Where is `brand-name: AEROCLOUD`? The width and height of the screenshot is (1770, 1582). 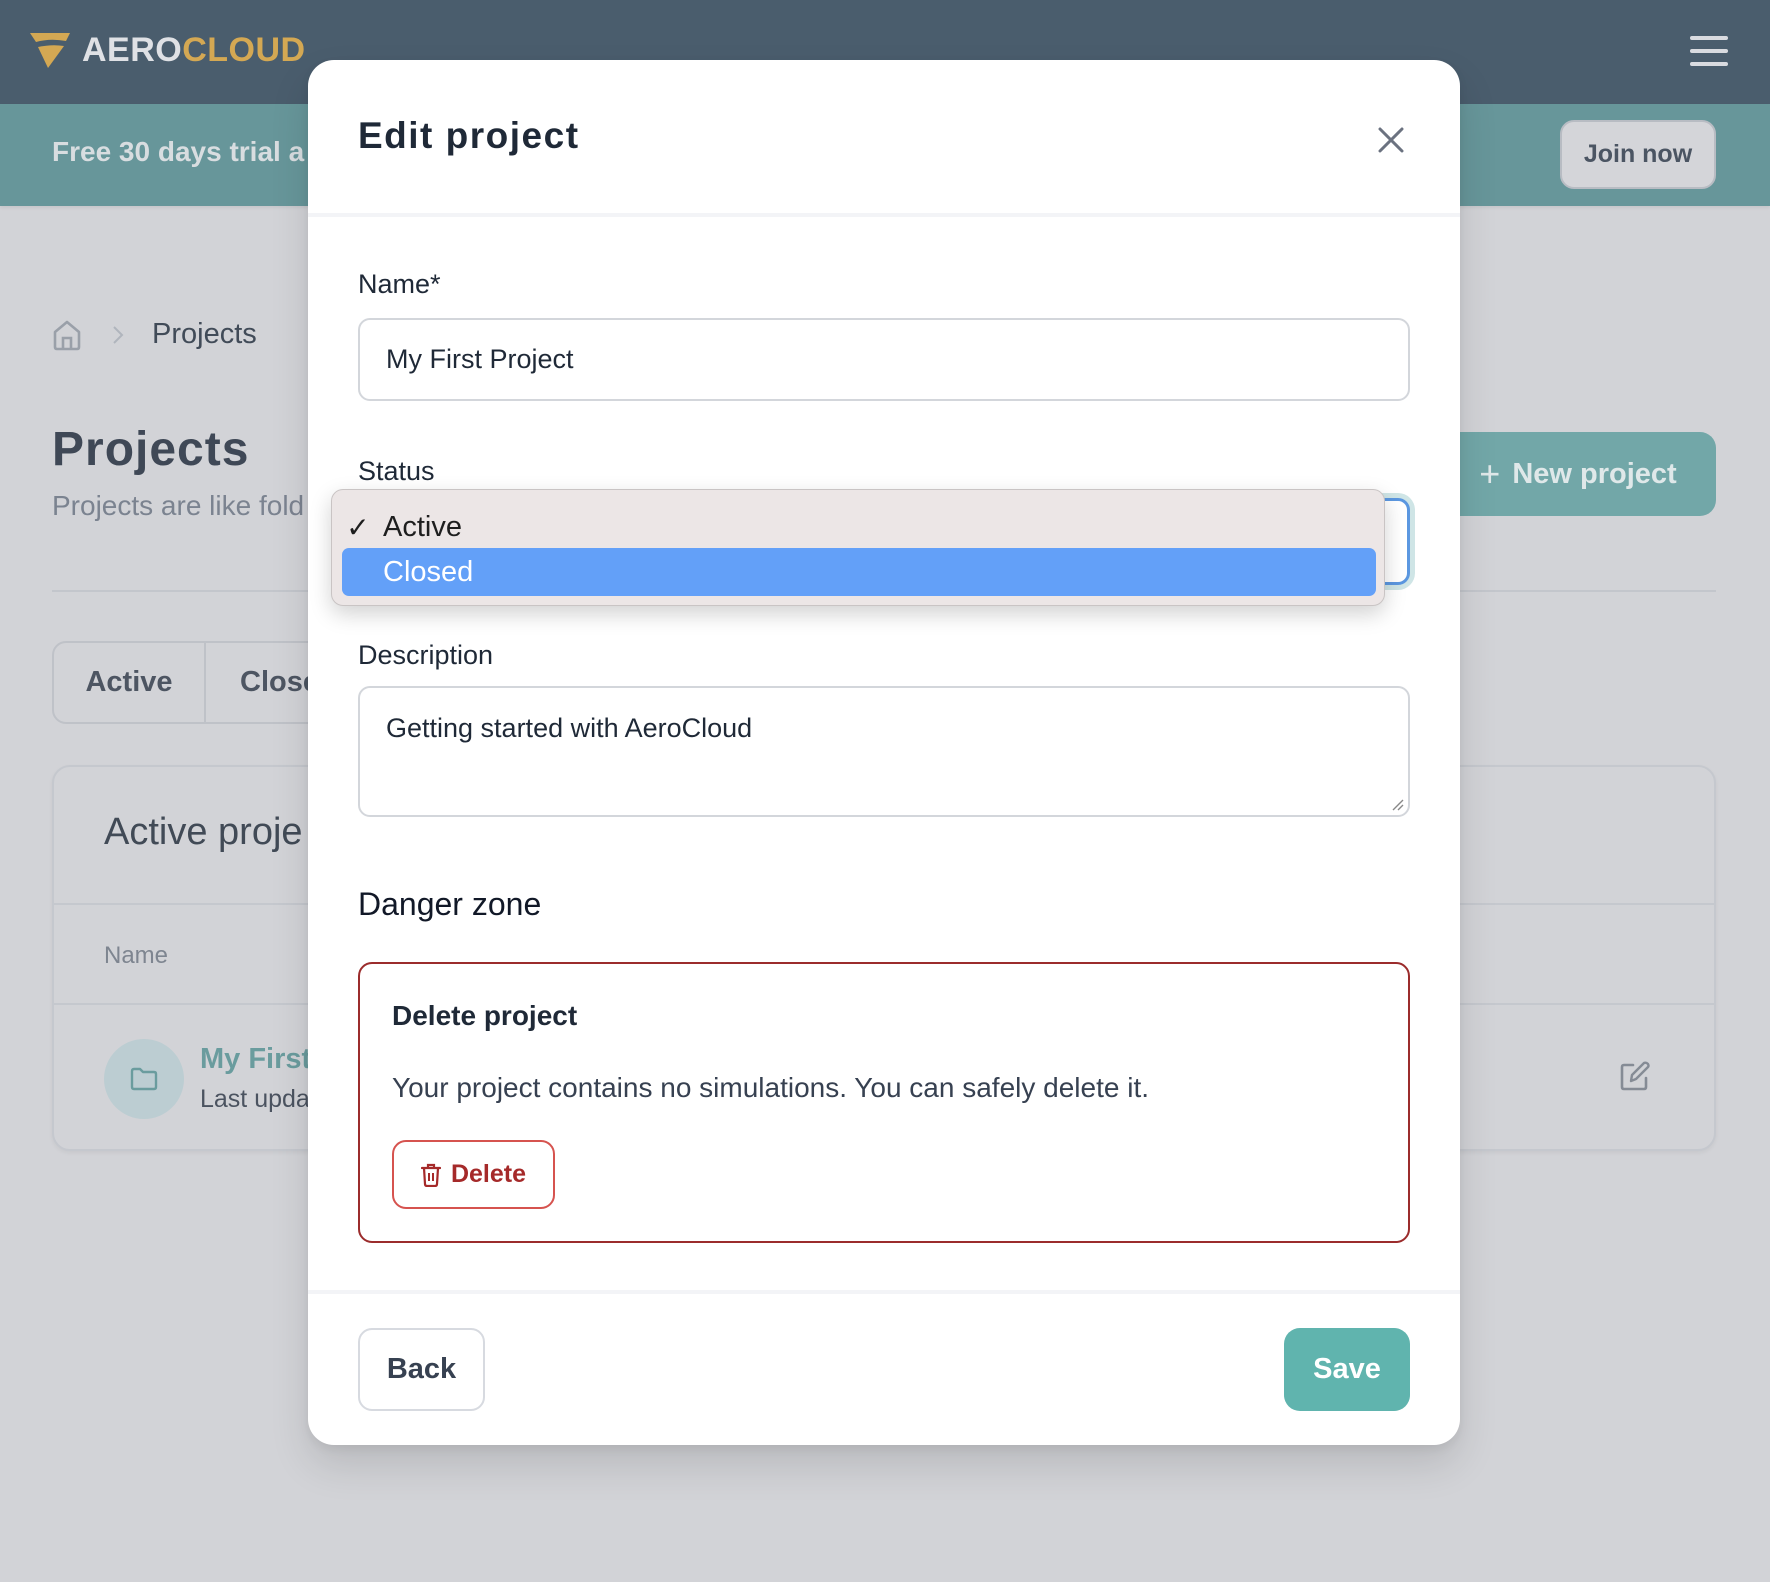 brand-name: AEROCLOUD is located at coordinates (194, 50).